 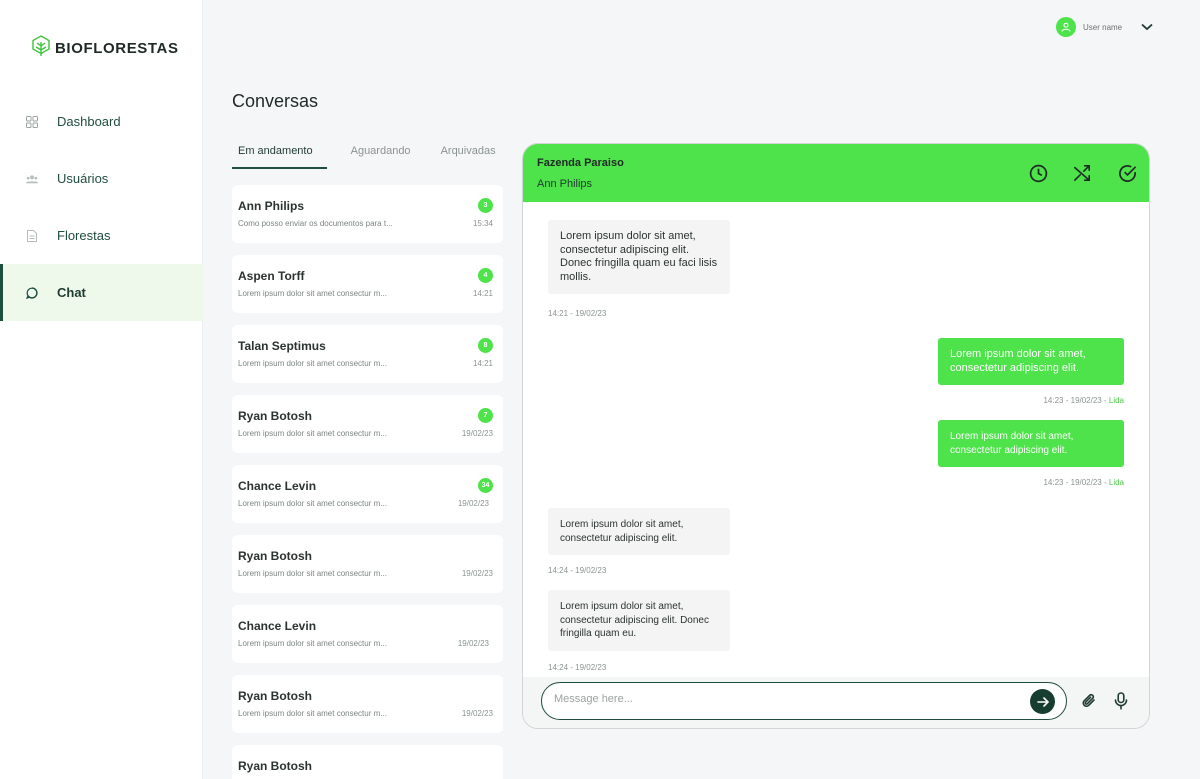 What do you see at coordinates (282, 346) in the screenshot?
I see `contact-name: Talan Septimus` at bounding box center [282, 346].